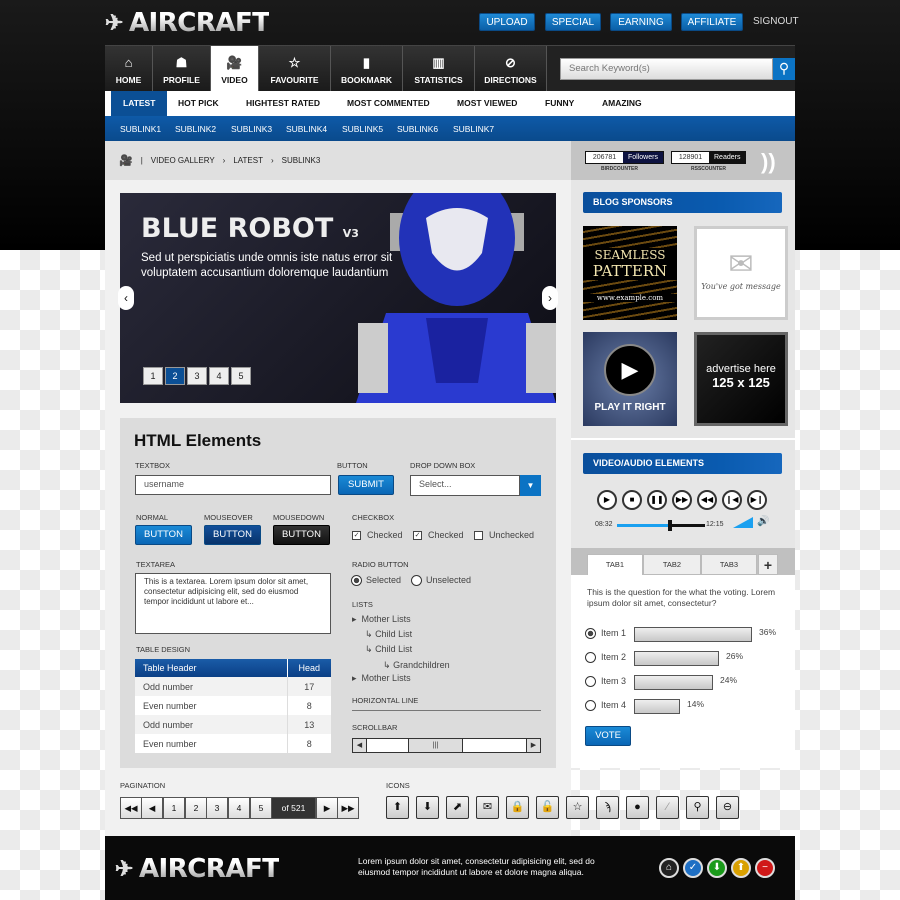 This screenshot has width=900, height=900. What do you see at coordinates (507, 22) in the screenshot?
I see `upload-button: UPLOAD` at bounding box center [507, 22].